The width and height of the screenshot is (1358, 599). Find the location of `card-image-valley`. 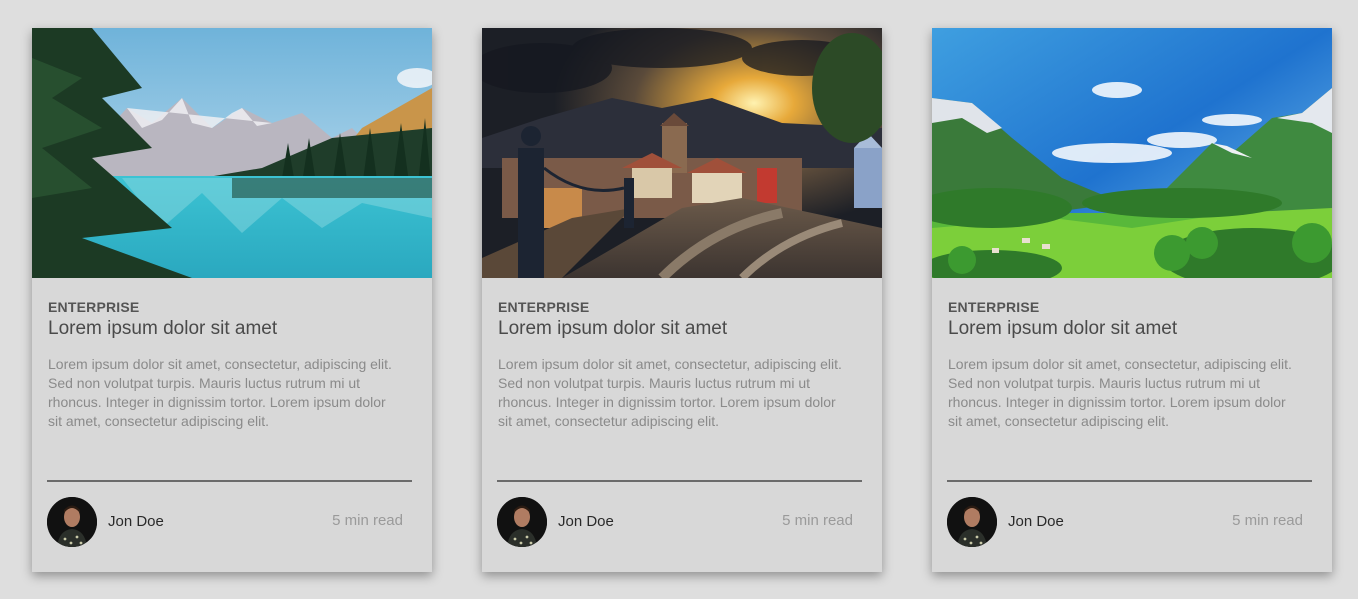

card-image-valley is located at coordinates (1132, 153).